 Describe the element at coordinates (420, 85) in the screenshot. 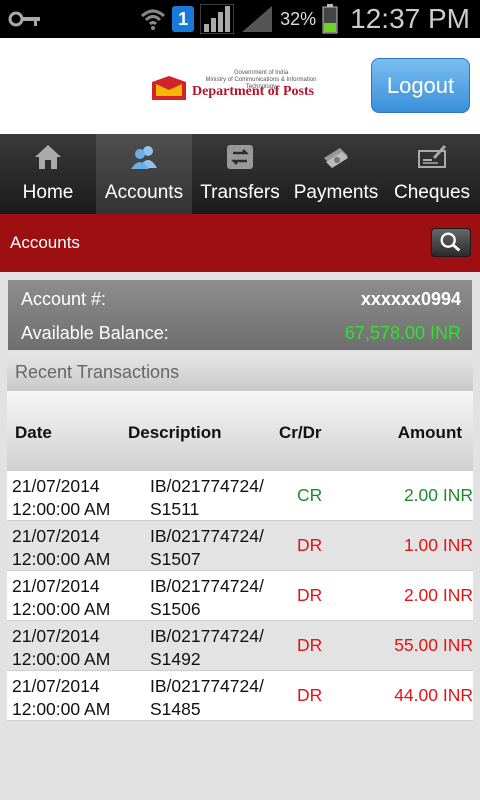

I see `logout-button: Logout` at that location.